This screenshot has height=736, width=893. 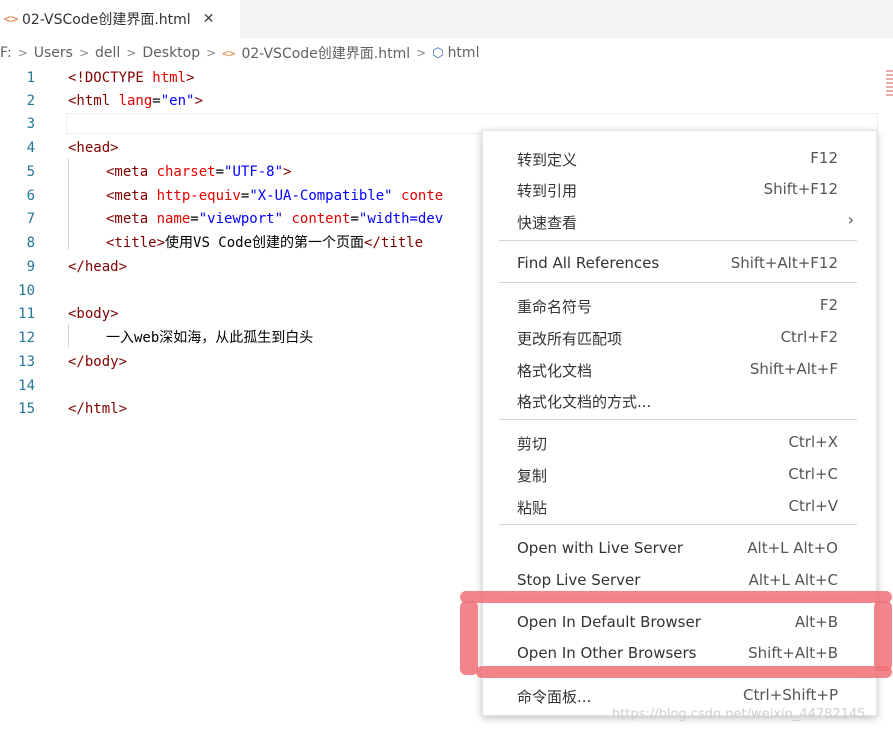 What do you see at coordinates (828, 305) in the screenshot?
I see `menu-item-shortcut: F2` at bounding box center [828, 305].